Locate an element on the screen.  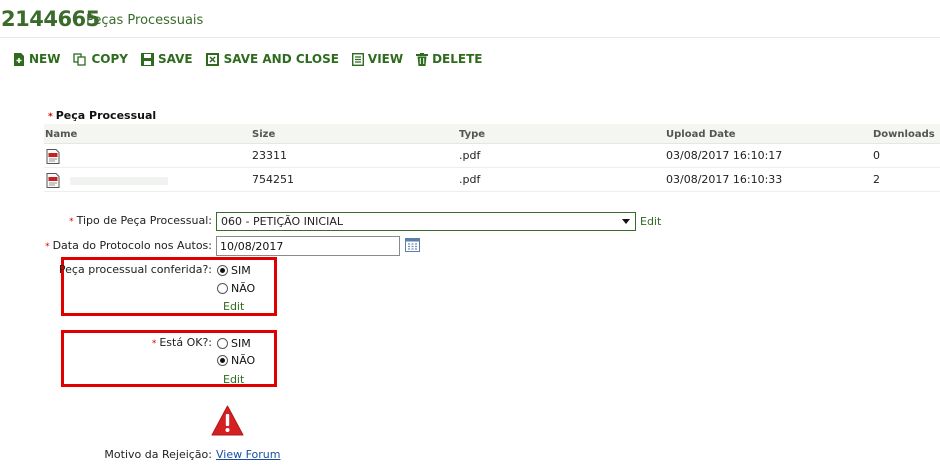
save-label: SAVE is located at coordinates (175, 59).